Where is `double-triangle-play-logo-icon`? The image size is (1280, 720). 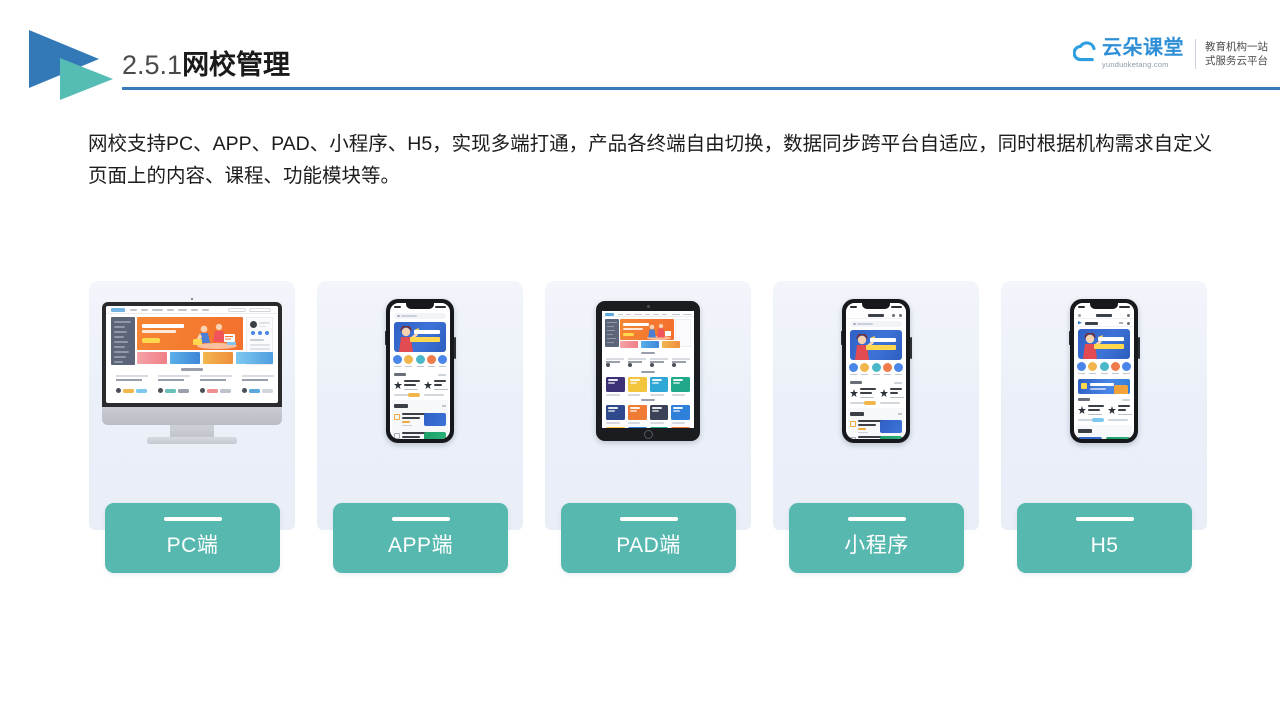 double-triangle-play-logo-icon is located at coordinates (76, 65).